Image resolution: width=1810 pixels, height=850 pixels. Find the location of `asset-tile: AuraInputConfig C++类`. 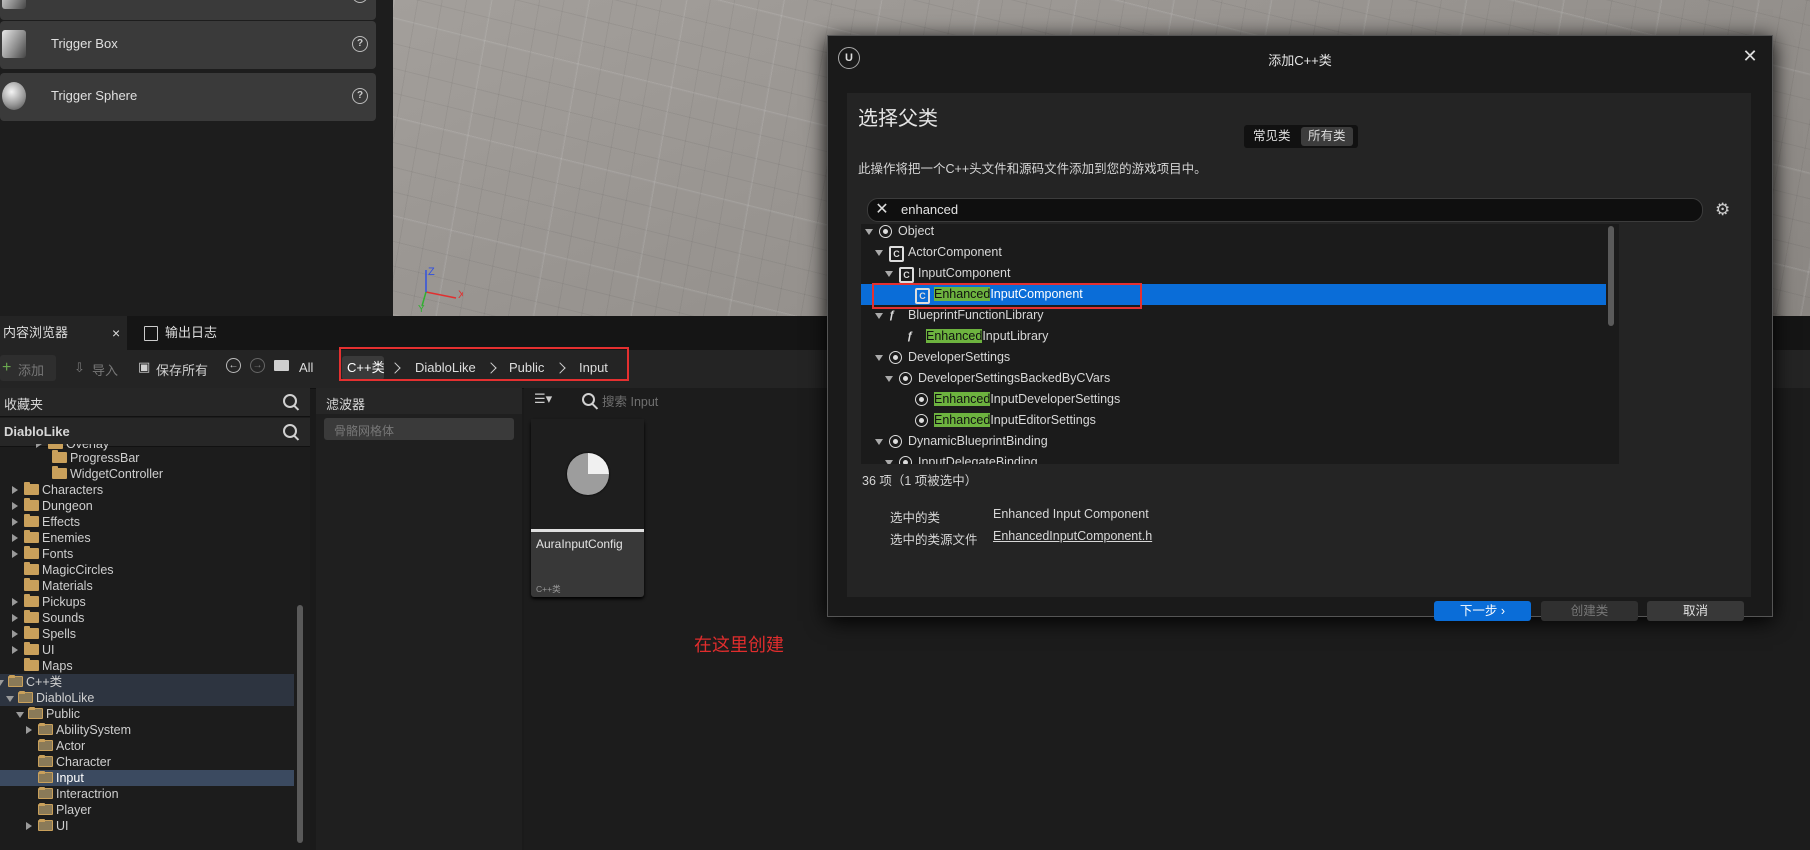

asset-tile: AuraInputConfig C++类 is located at coordinates (587, 508).